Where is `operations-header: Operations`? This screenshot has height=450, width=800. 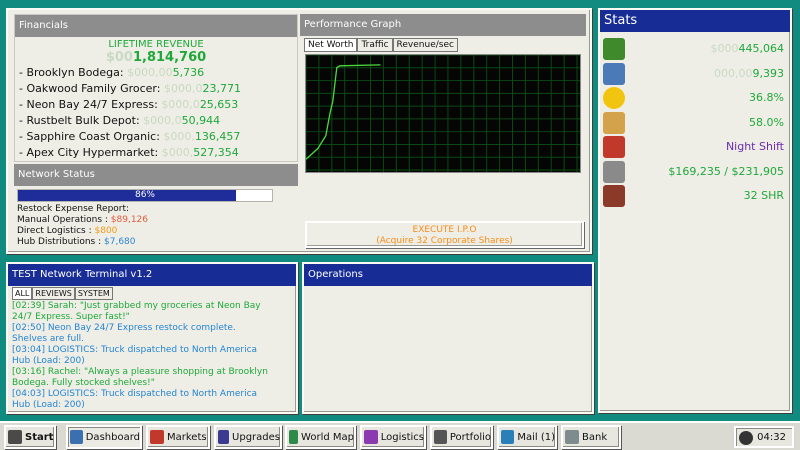
operations-header: Operations is located at coordinates (448, 275).